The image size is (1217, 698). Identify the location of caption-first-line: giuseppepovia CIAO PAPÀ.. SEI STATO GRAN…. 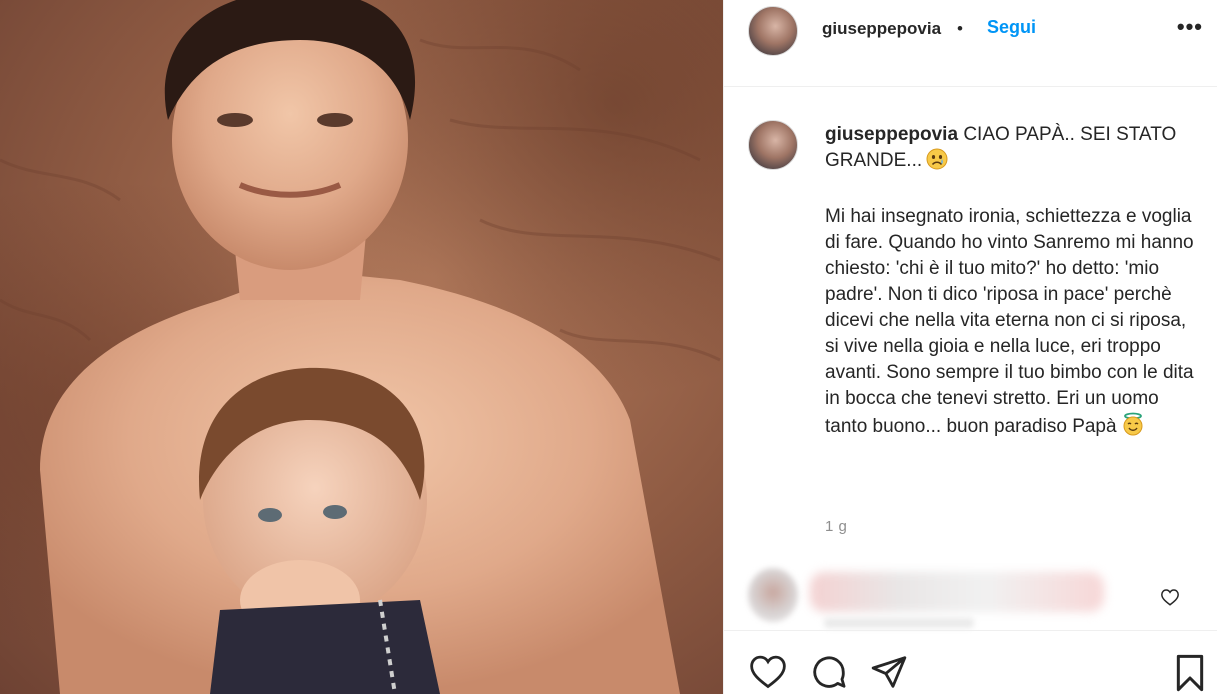
(1011, 150).